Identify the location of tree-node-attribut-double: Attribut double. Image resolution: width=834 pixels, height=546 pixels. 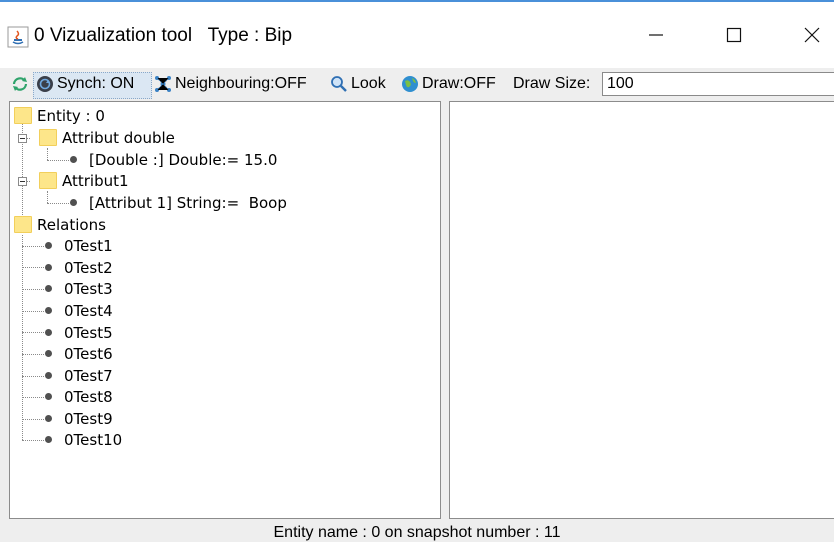
(107, 137).